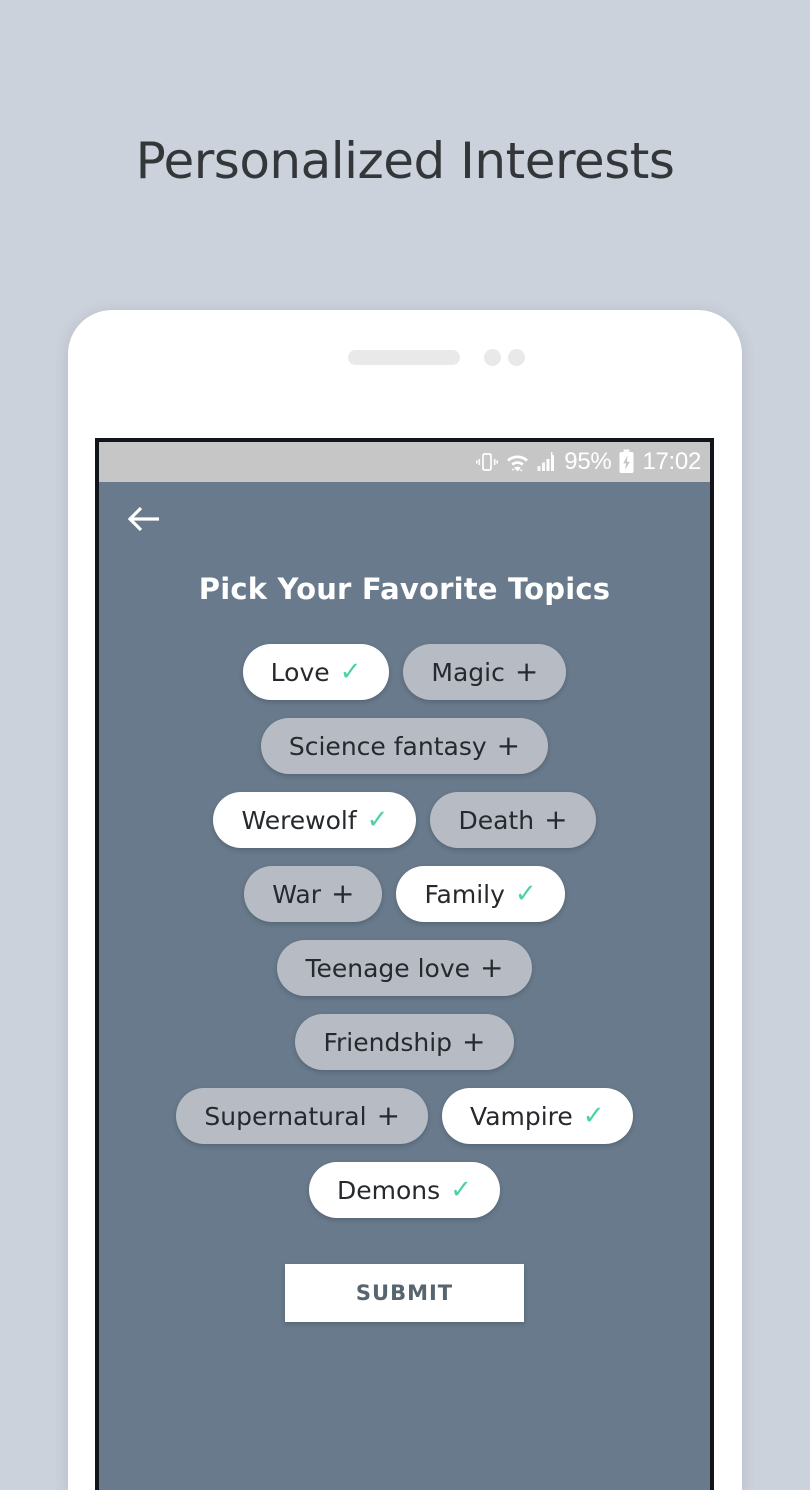 Image resolution: width=810 pixels, height=1490 pixels. Describe the element at coordinates (404, 521) in the screenshot. I see `app-bar` at that location.